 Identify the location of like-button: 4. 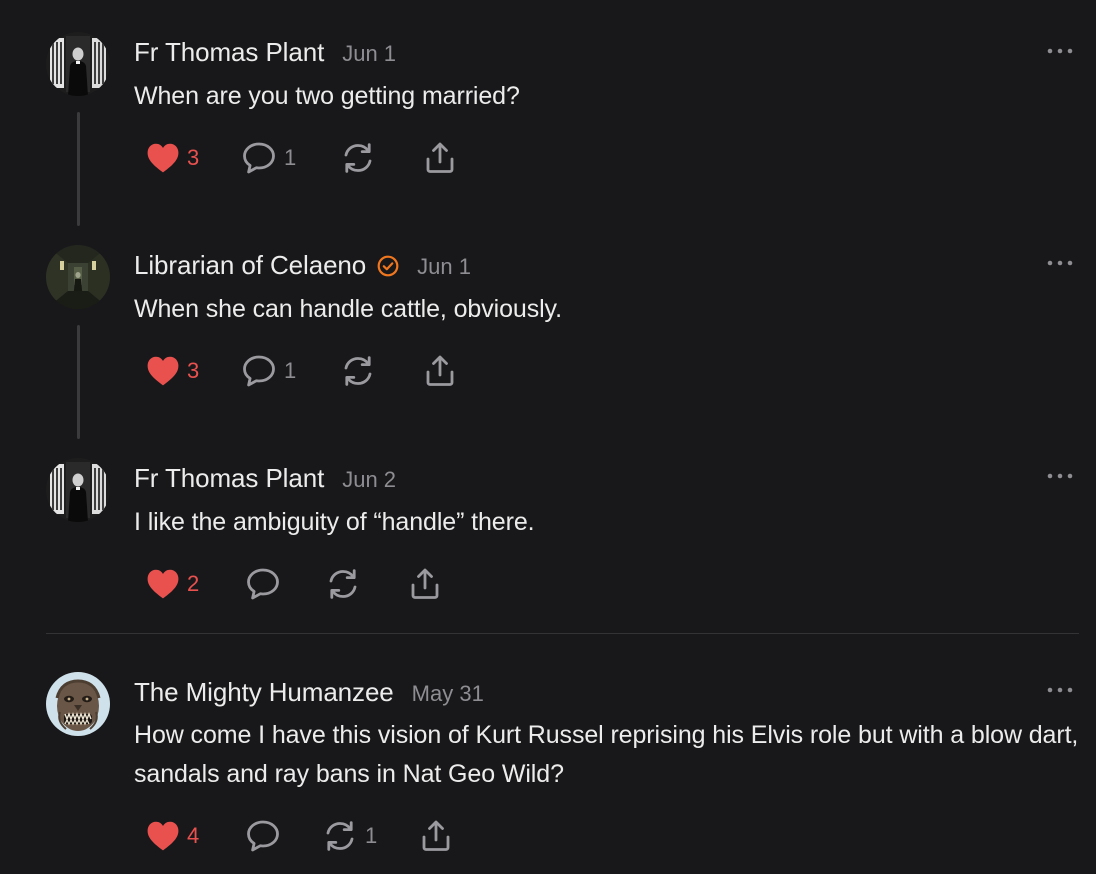
(172, 836).